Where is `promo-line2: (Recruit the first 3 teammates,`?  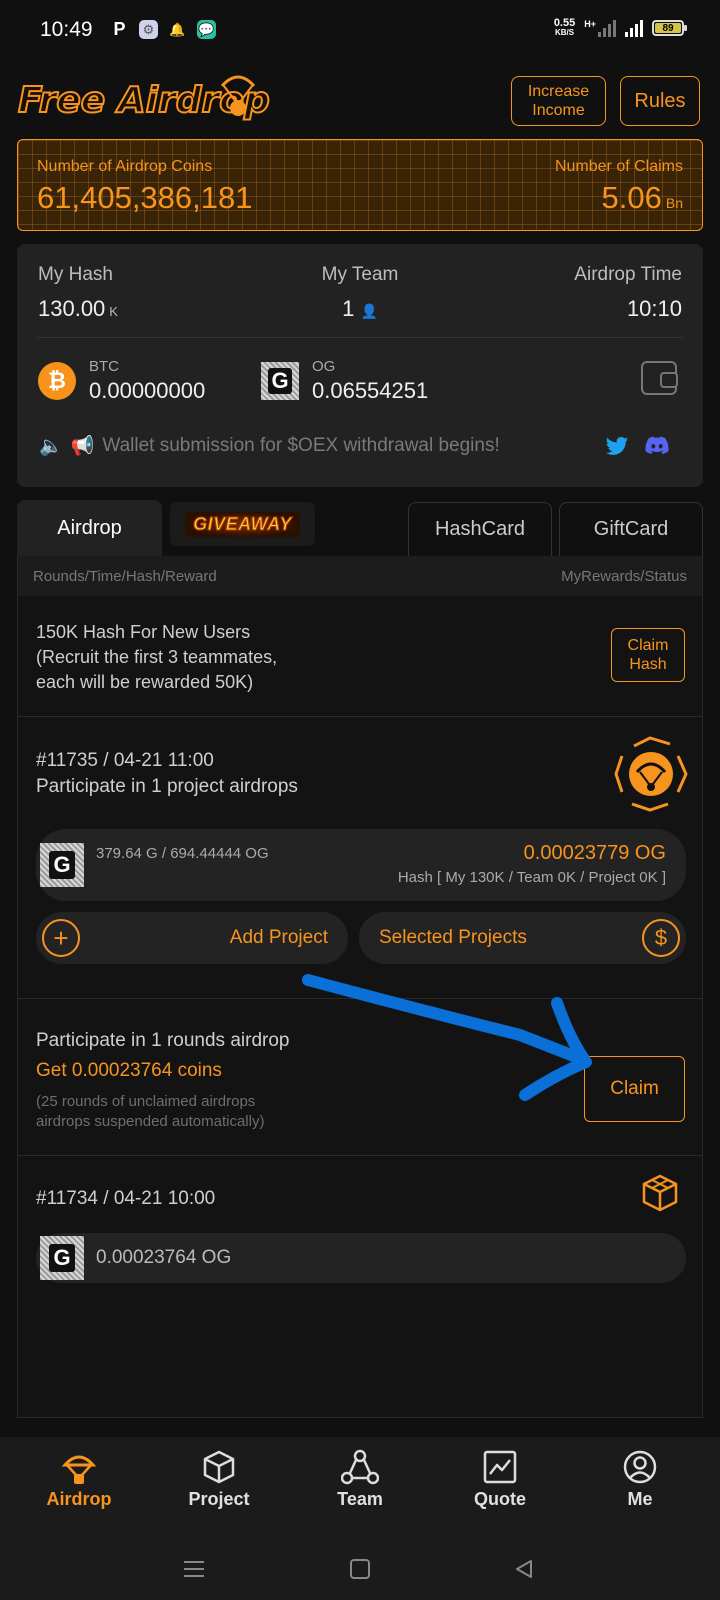 promo-line2: (Recruit the first 3 teammates, is located at coordinates (157, 657).